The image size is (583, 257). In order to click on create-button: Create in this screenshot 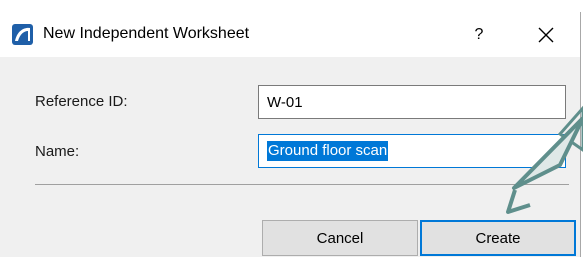, I will do `click(498, 238)`.